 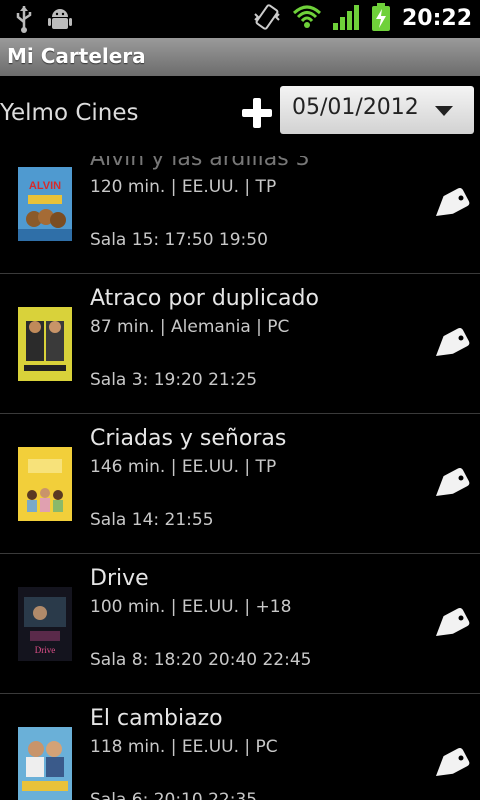 What do you see at coordinates (267, 19) in the screenshot?
I see `vibrate-icon` at bounding box center [267, 19].